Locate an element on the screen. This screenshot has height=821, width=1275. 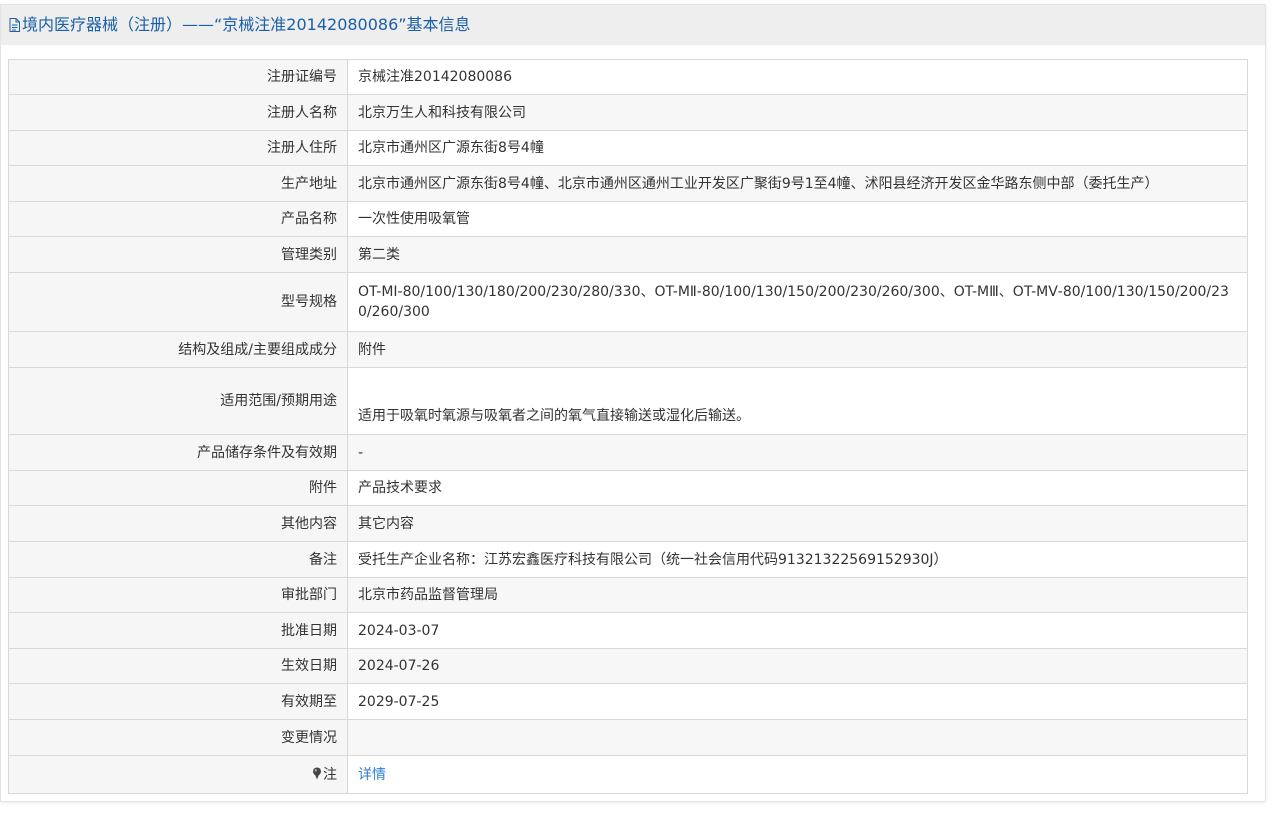
table-row: 附件 产品技术要求 is located at coordinates (628, 488).